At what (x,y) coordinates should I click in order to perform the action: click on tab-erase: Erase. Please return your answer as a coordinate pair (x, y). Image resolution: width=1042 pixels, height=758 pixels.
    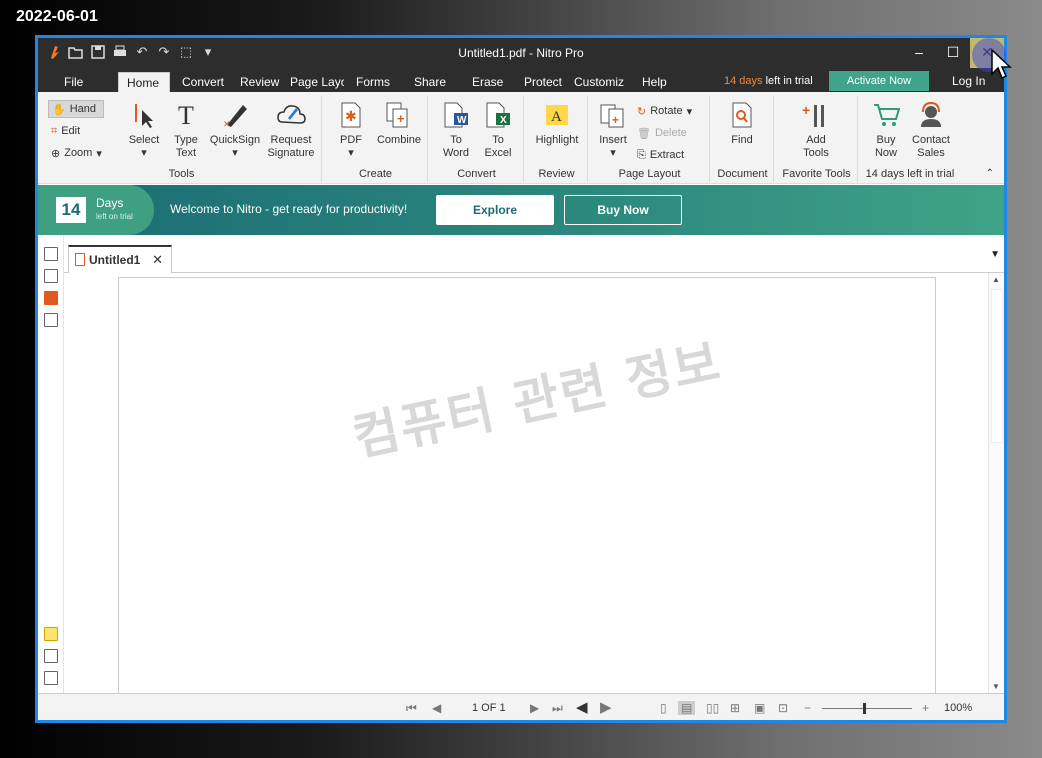
    Looking at the image, I should click on (489, 82).